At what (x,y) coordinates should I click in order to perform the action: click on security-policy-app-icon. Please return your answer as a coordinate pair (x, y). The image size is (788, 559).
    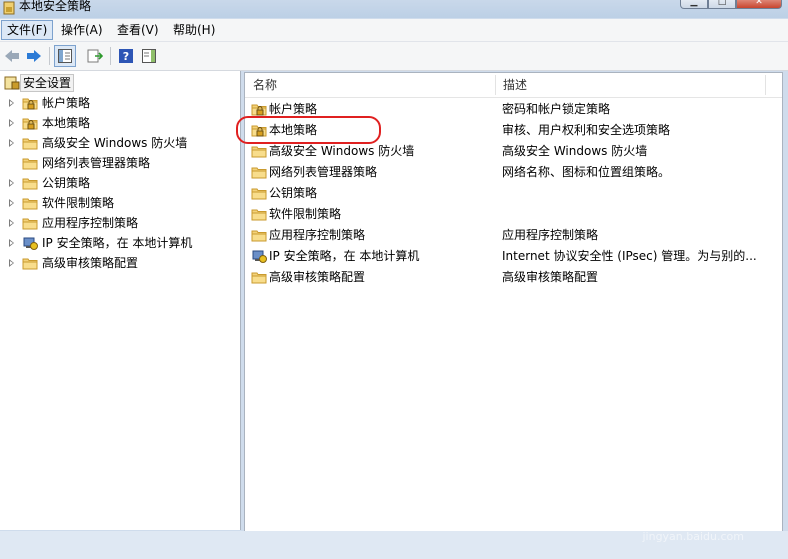
    Looking at the image, I should click on (9, 8).